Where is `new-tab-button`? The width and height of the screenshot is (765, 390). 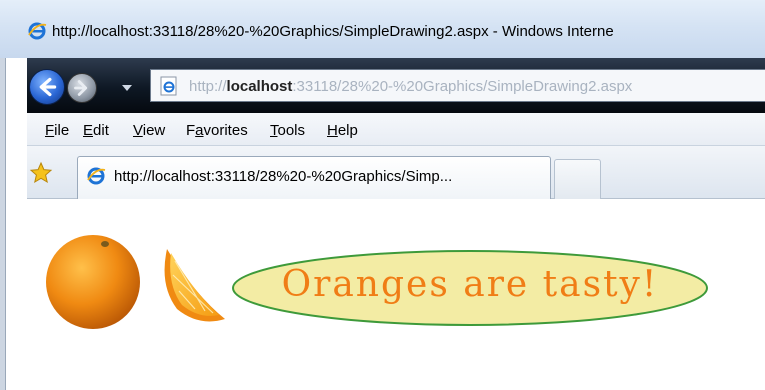 new-tab-button is located at coordinates (577, 179).